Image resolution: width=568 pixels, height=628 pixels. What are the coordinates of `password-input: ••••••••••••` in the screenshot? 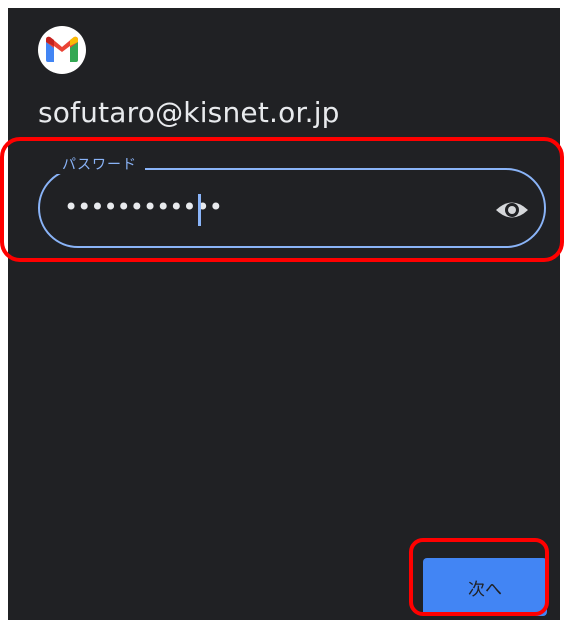 It's located at (292, 208).